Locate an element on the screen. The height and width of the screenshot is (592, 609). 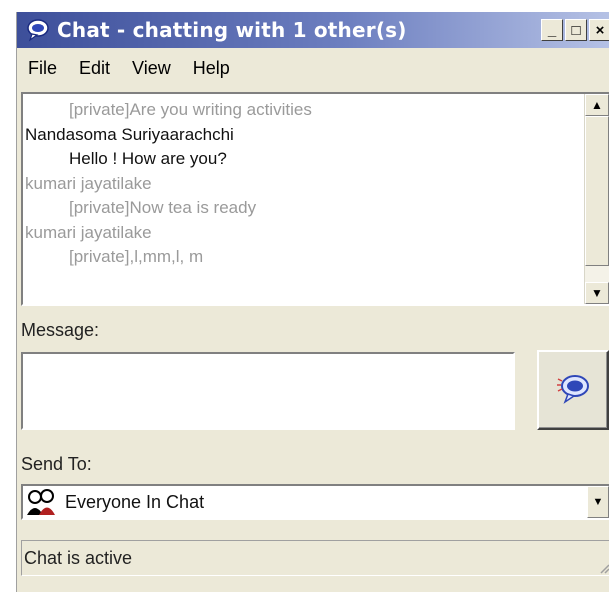
minimize-button: _ is located at coordinates (552, 30).